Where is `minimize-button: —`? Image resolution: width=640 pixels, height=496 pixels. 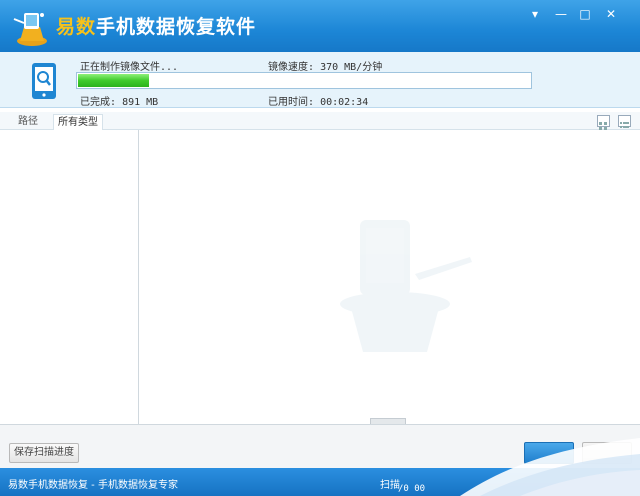
minimize-button: — is located at coordinates (561, 14).